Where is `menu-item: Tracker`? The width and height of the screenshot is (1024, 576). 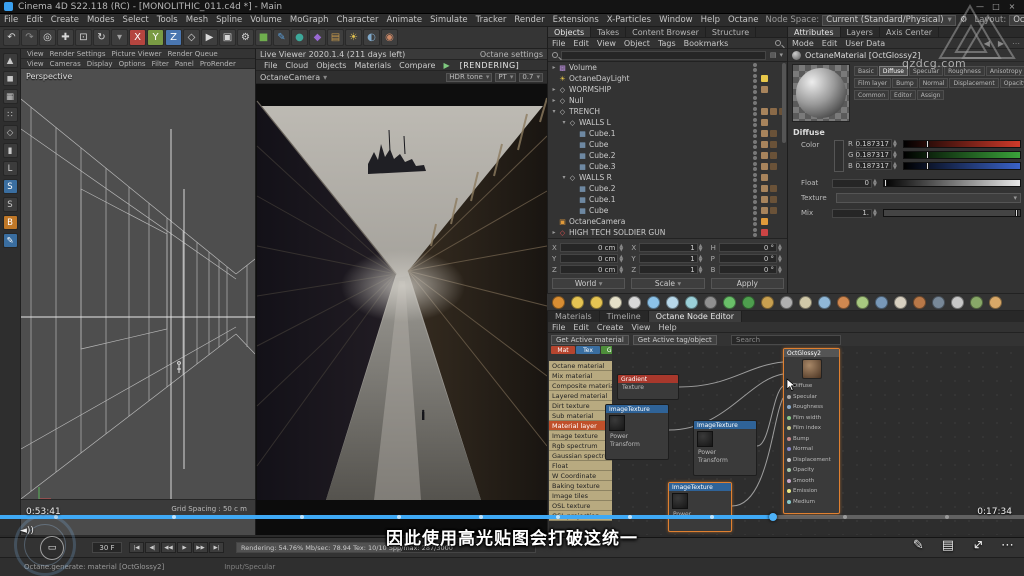 menu-item: Tracker is located at coordinates (491, 20).